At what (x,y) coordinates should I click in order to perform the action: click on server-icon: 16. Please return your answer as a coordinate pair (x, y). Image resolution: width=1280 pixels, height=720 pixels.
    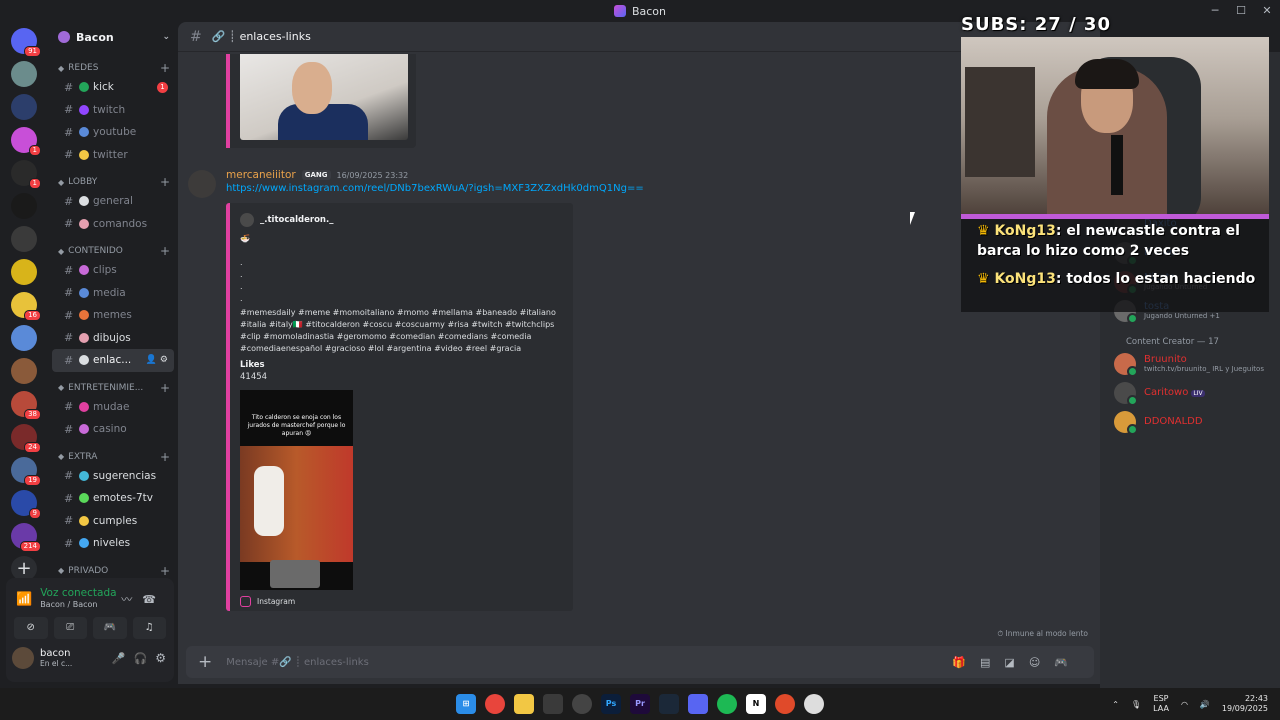
    Looking at the image, I should click on (26, 306).